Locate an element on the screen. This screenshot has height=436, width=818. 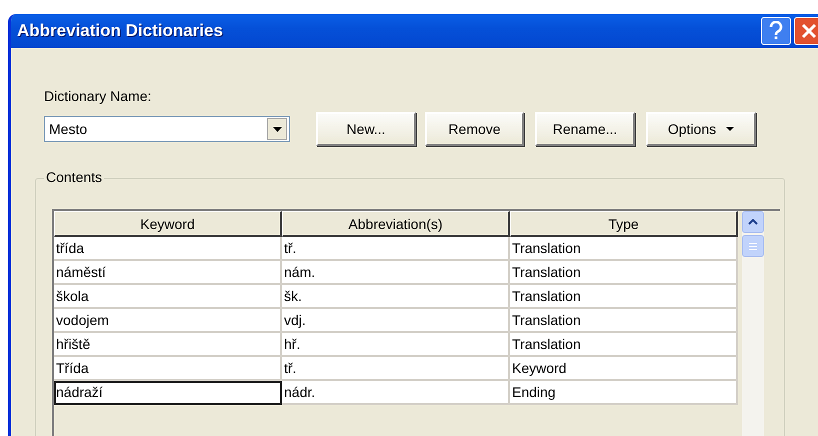
group-title: Contents is located at coordinates (74, 177).